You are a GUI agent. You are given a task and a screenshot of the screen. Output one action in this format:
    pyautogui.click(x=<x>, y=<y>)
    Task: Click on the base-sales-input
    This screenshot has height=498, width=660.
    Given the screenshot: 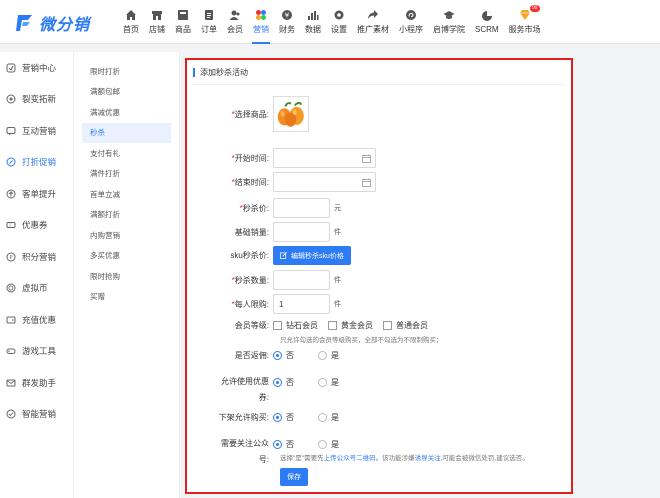 What is the action you would take?
    pyautogui.click(x=301, y=232)
    